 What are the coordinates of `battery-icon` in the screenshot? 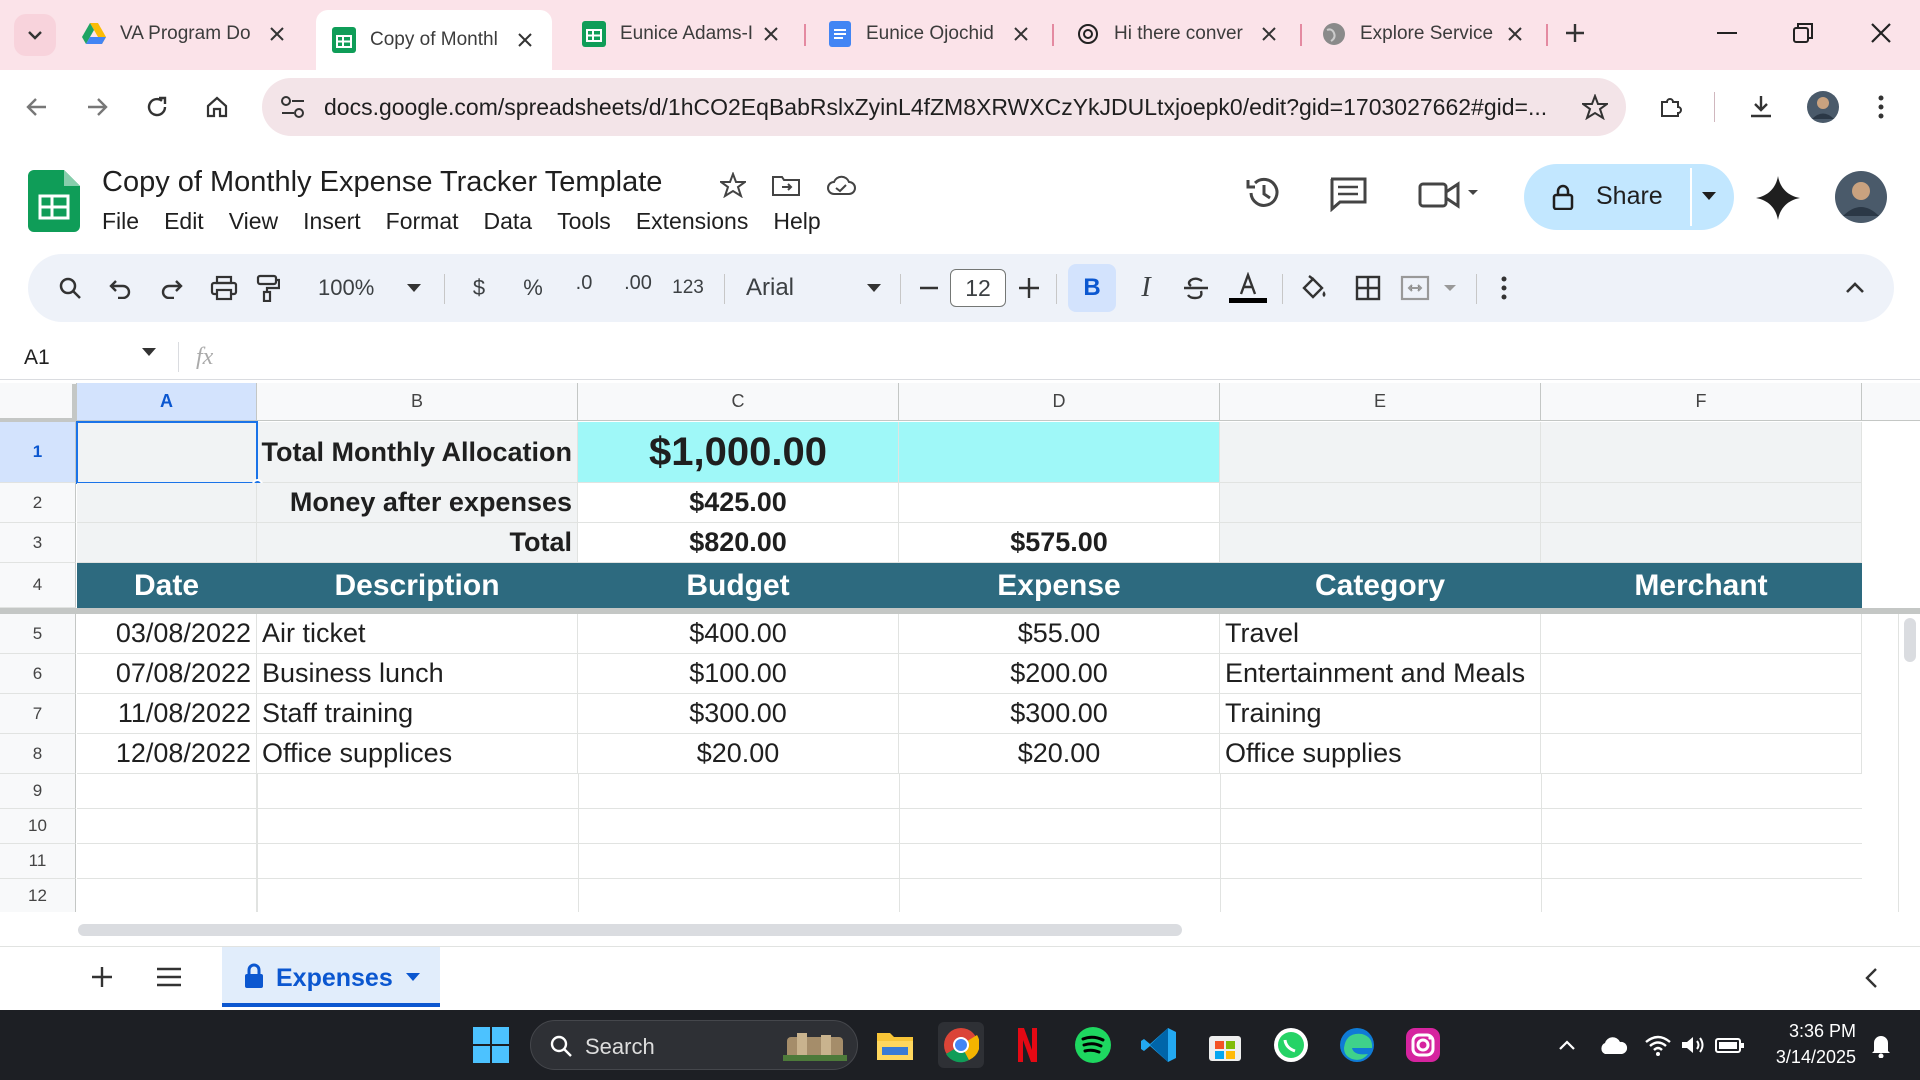 It's located at (1730, 1045).